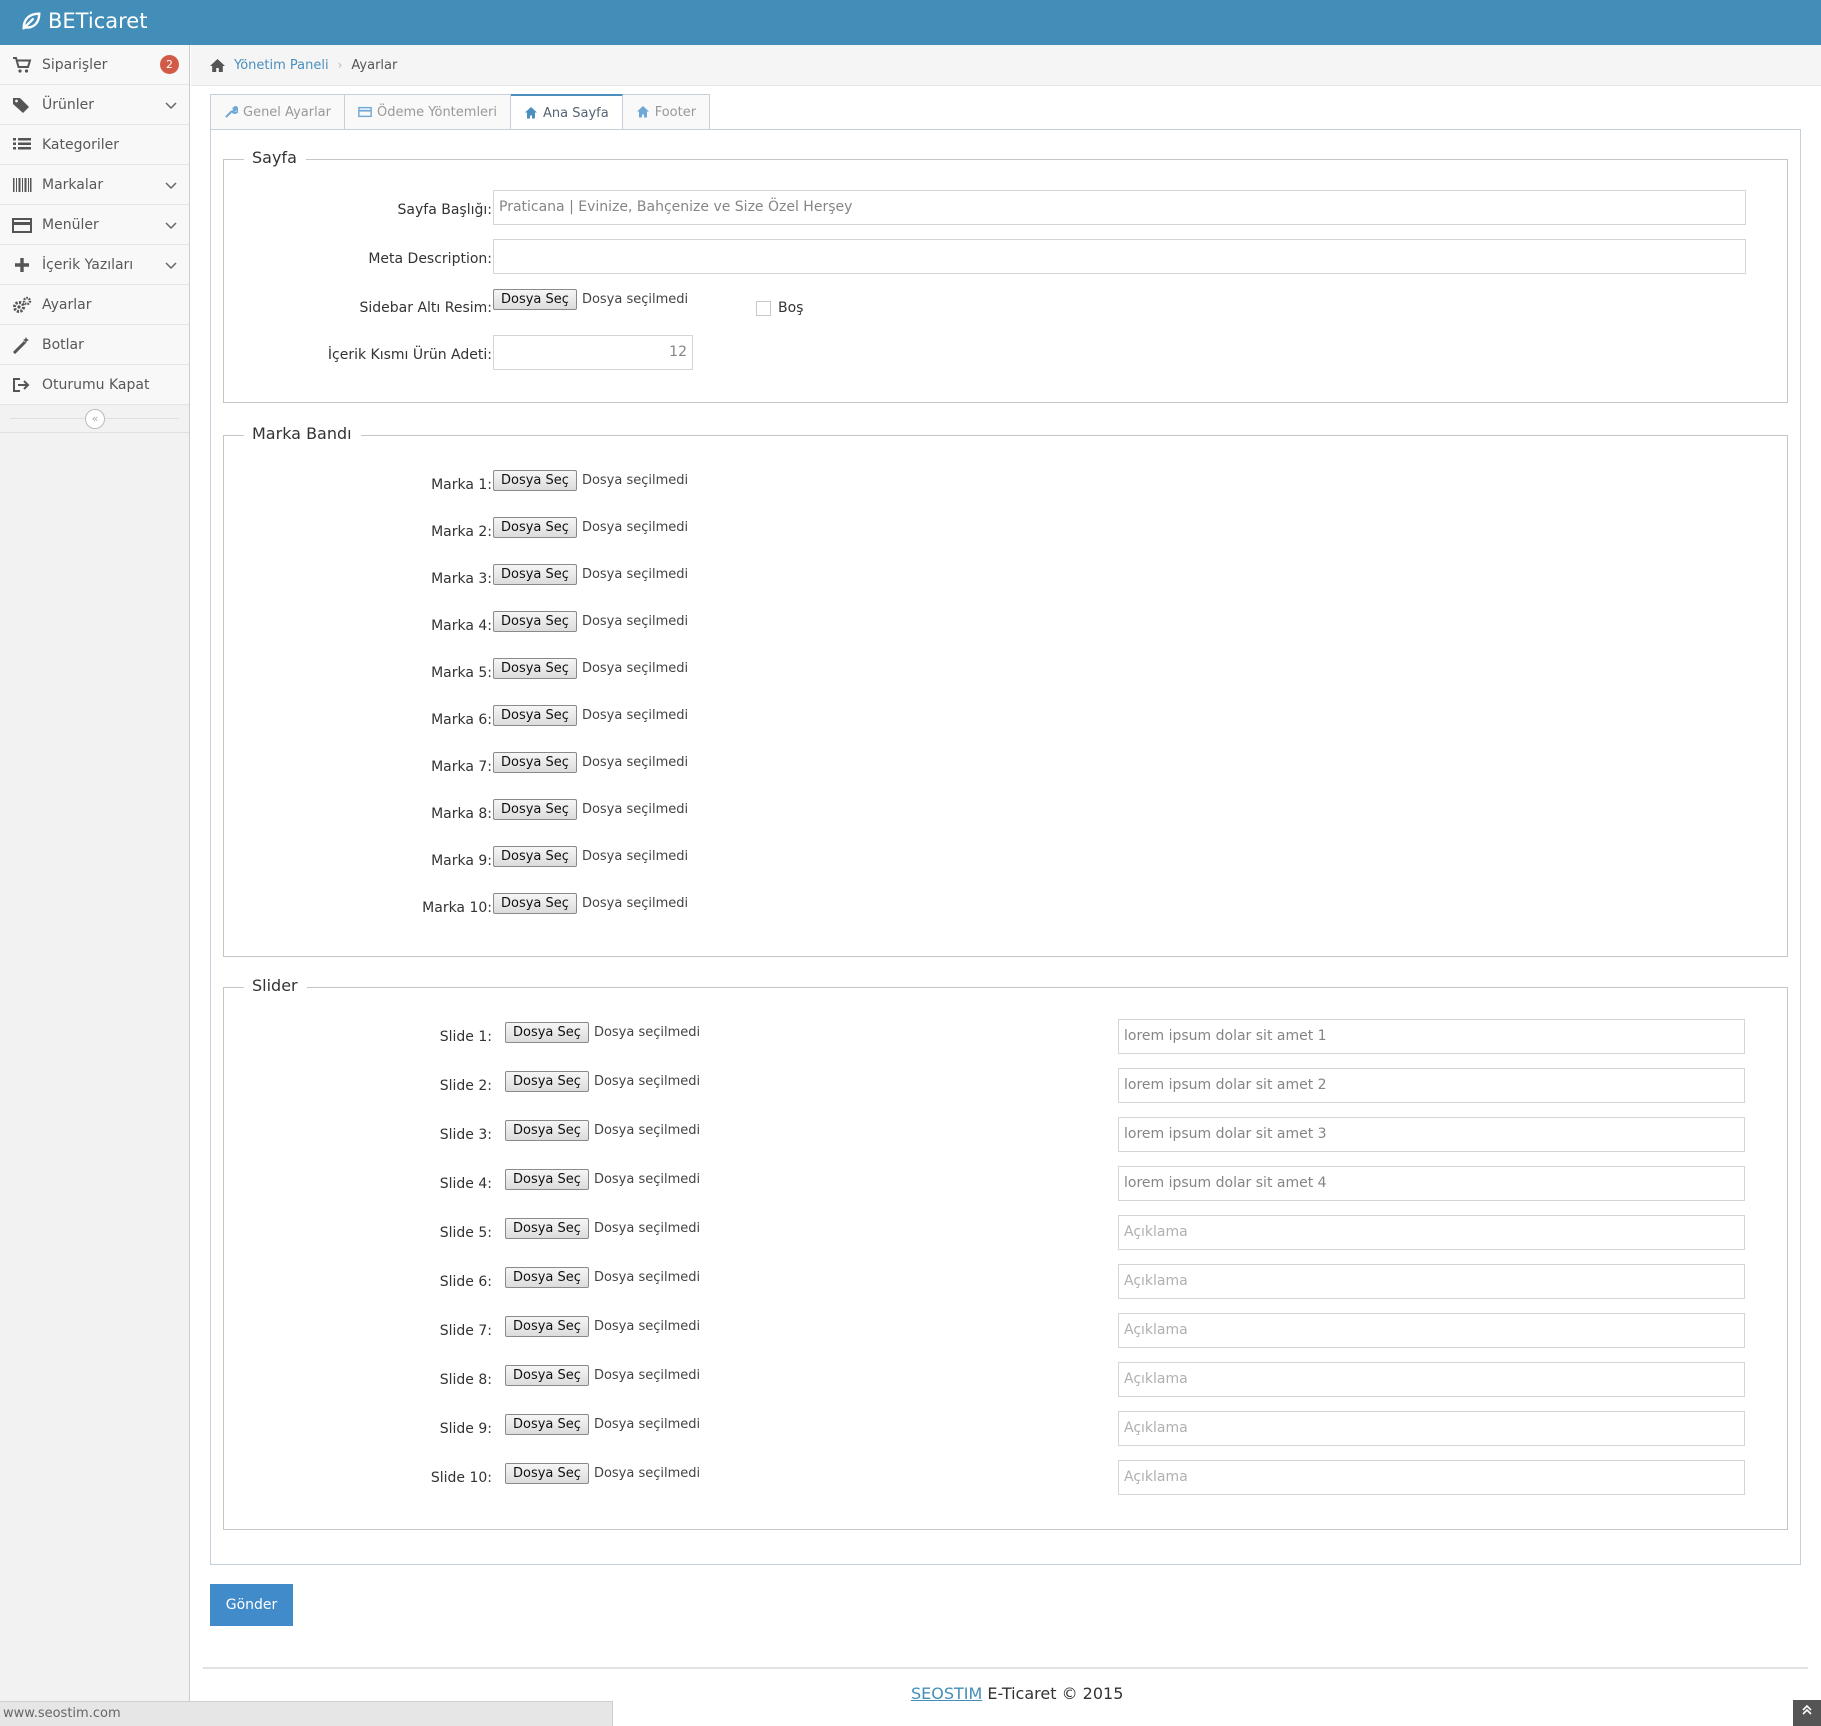 This screenshot has width=1821, height=1726. I want to click on sidebar-item-label: Siparişler, so click(75, 64).